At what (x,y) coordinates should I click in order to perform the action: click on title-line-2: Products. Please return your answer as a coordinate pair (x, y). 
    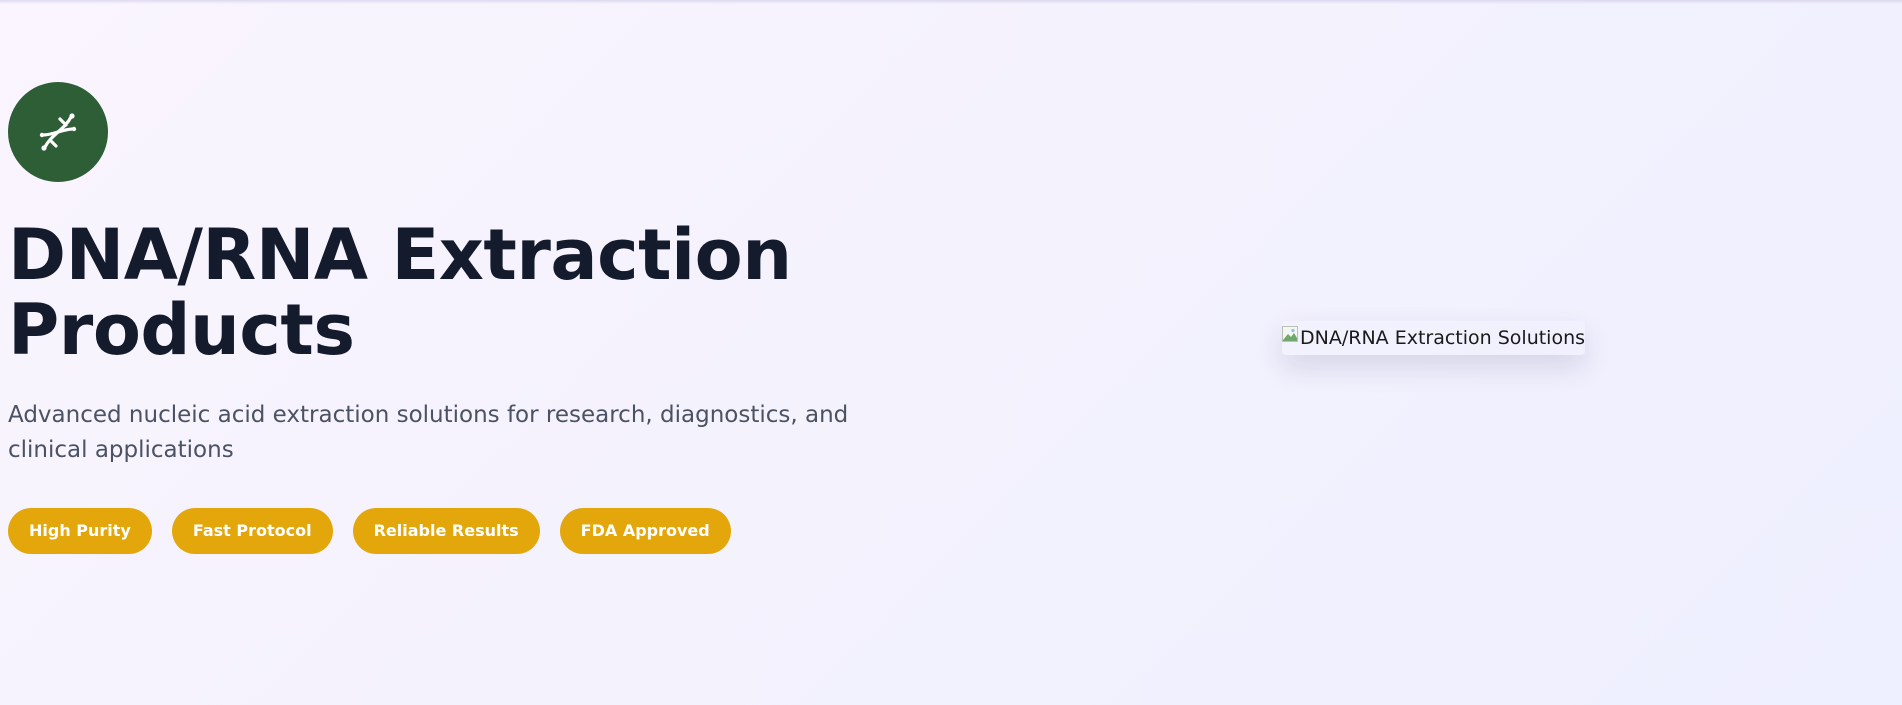
    Looking at the image, I should click on (181, 330).